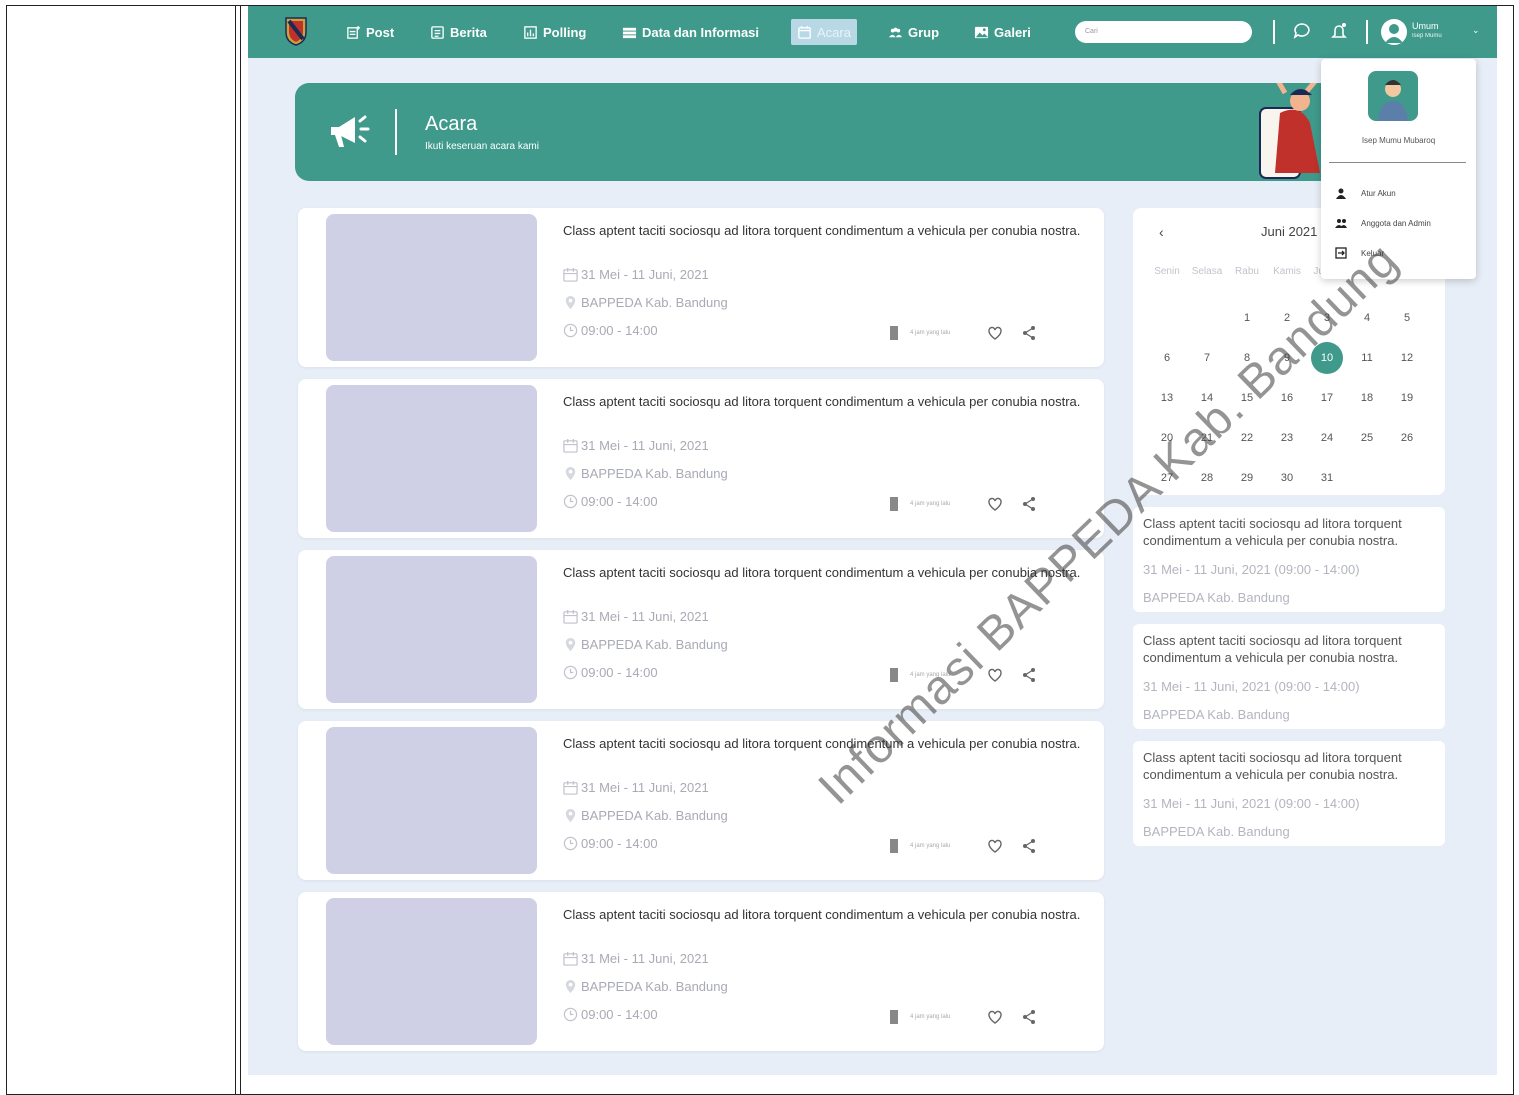  I want to click on menu-item-label: Anggota dan Admin, so click(1396, 223).